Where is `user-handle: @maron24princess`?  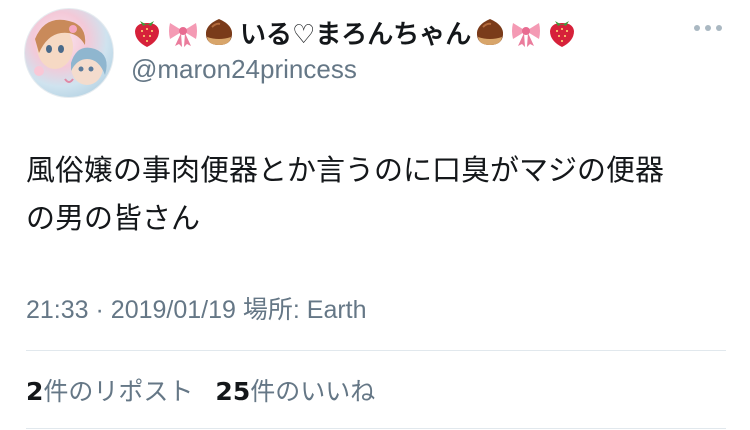 user-handle: @maron24princess is located at coordinates (244, 69).